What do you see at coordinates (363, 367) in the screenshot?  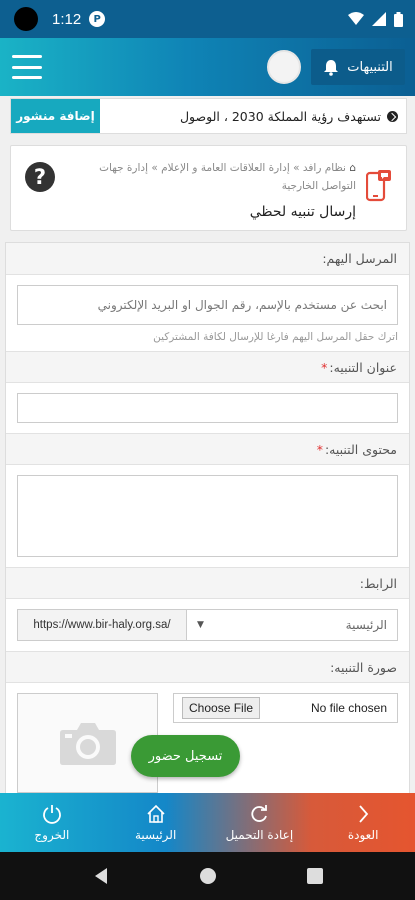 I see `title-label: عنوان التنبيه:` at bounding box center [363, 367].